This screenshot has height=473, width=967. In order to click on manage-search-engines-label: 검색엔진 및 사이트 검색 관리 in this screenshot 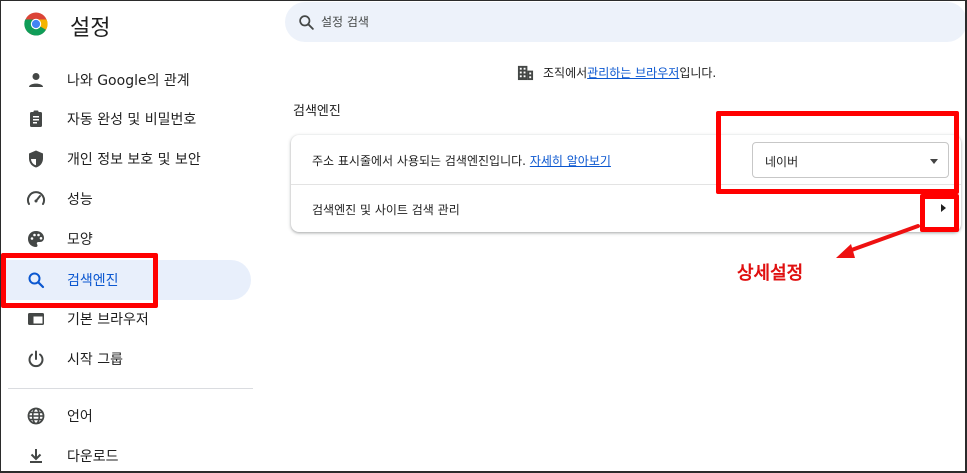, I will do `click(386, 210)`.